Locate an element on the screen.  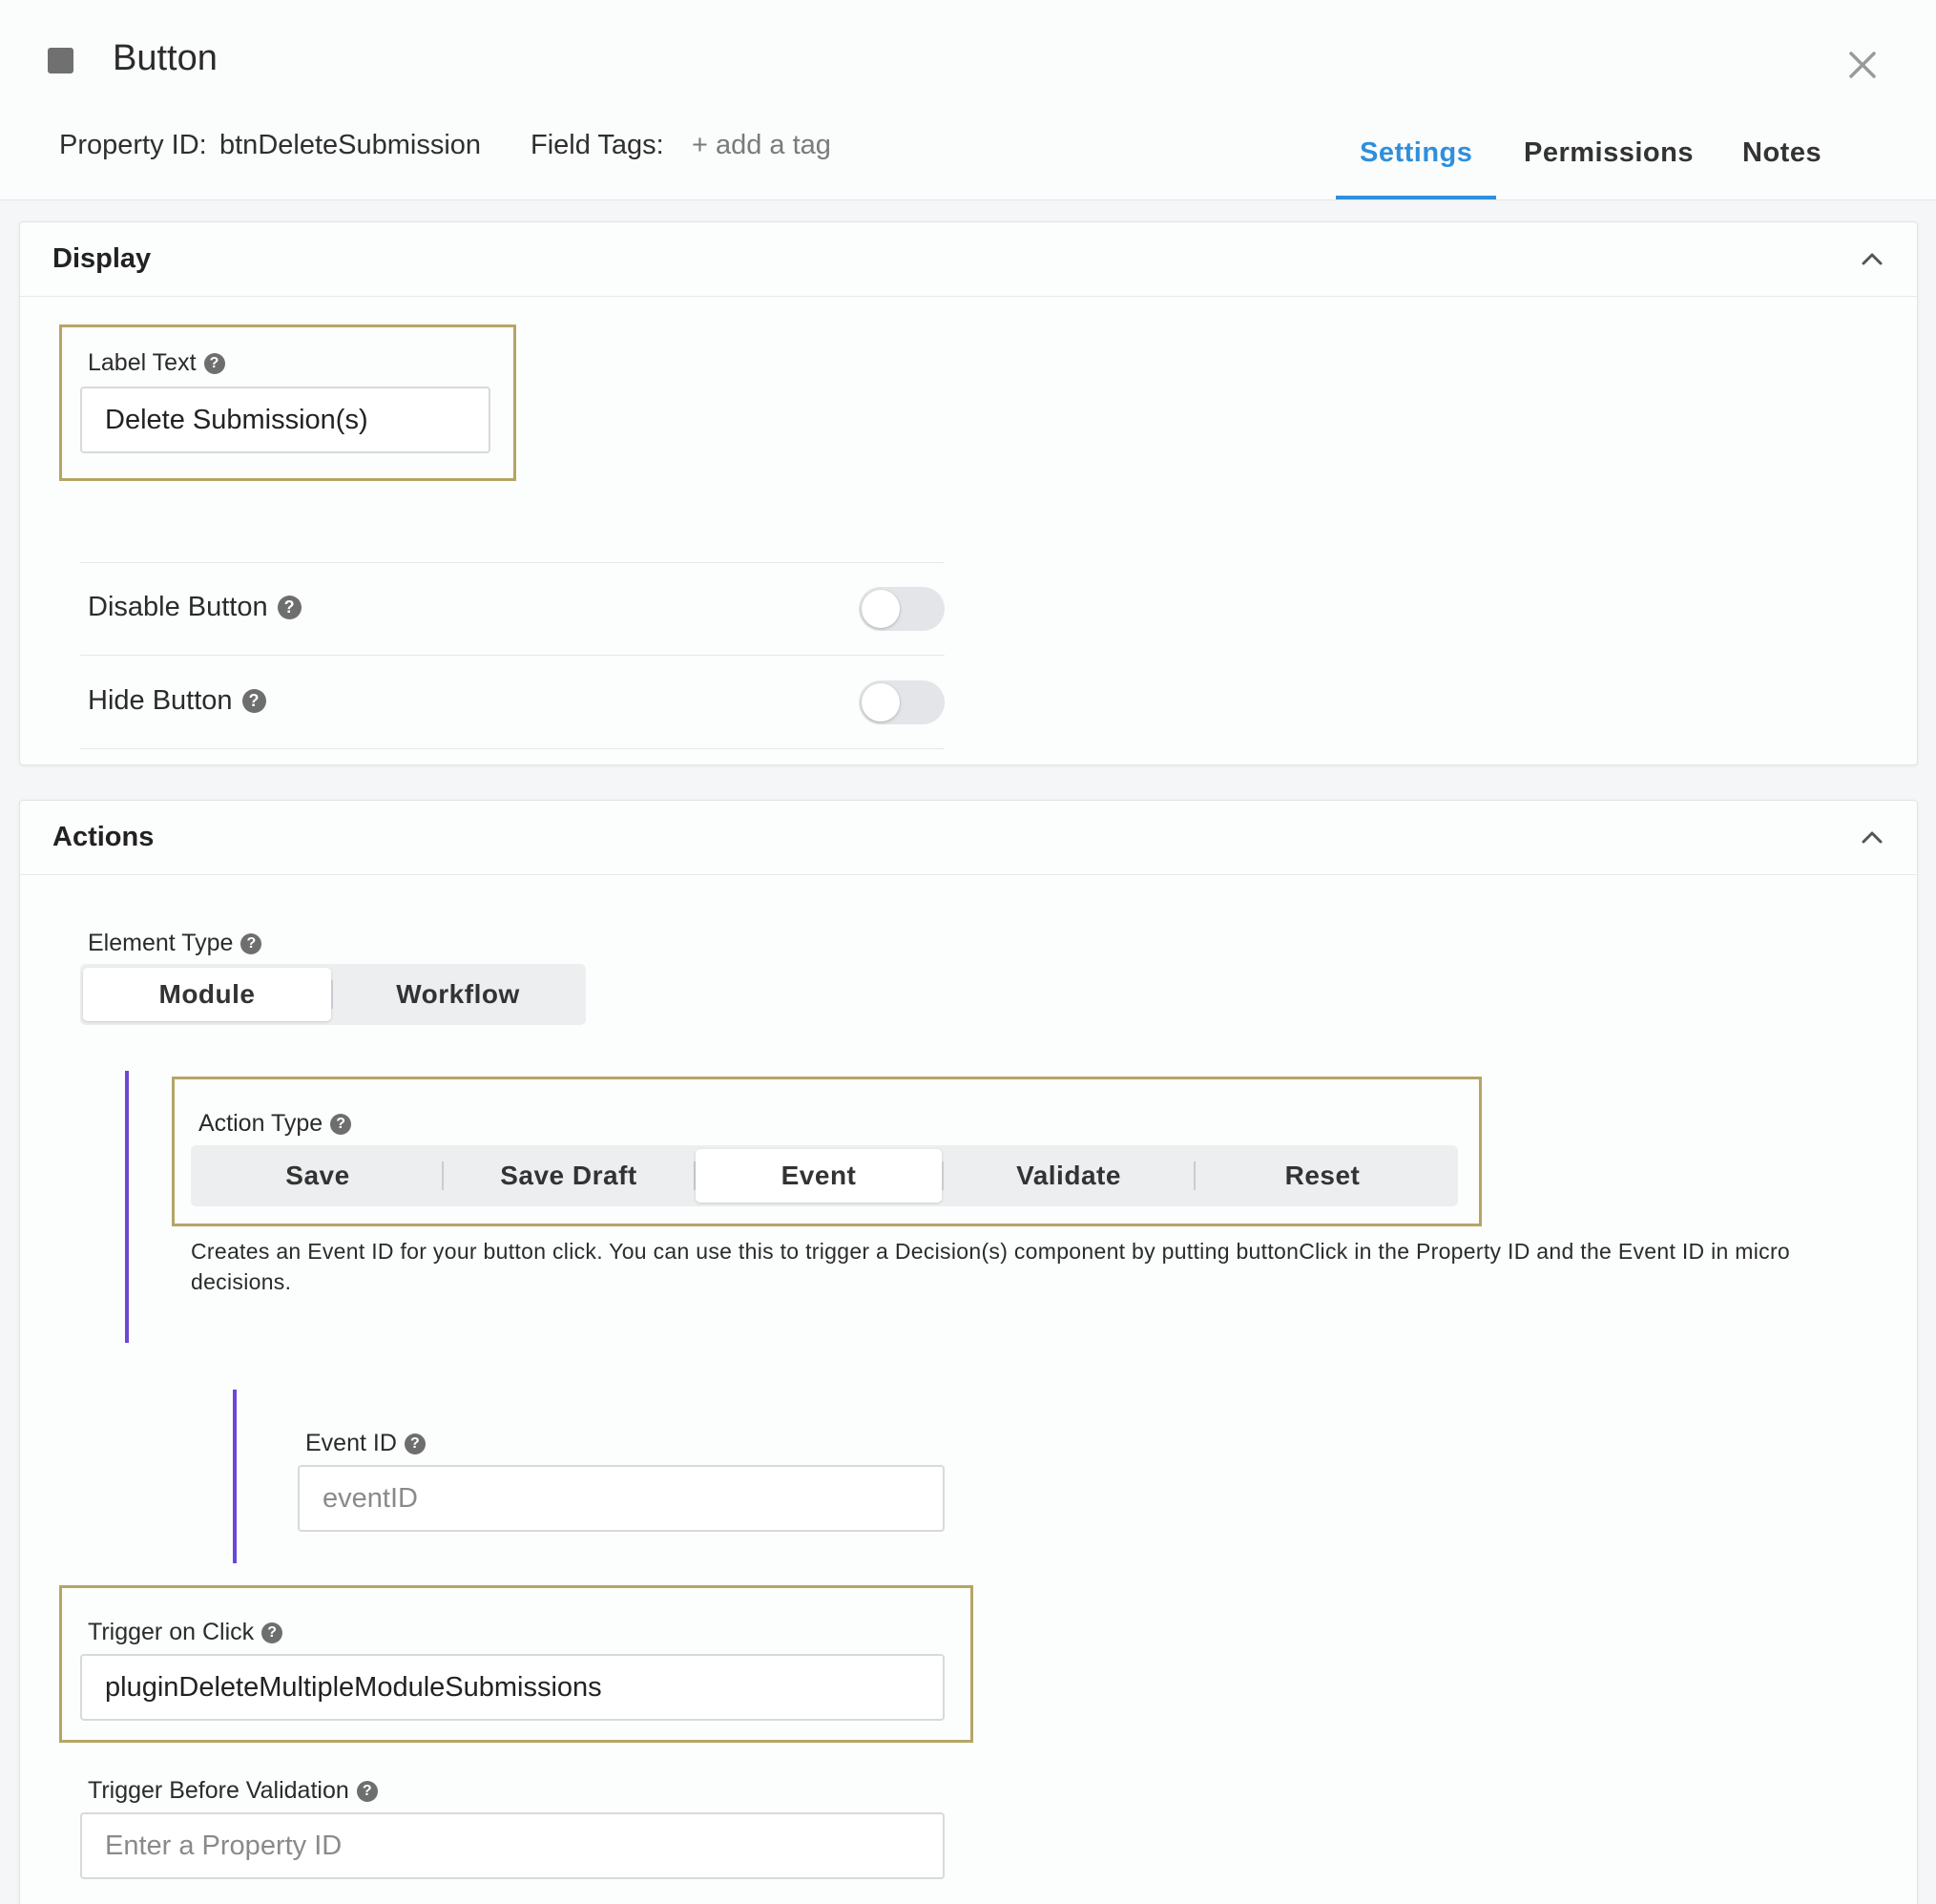
actions-panel-title: Actions is located at coordinates (104, 837).